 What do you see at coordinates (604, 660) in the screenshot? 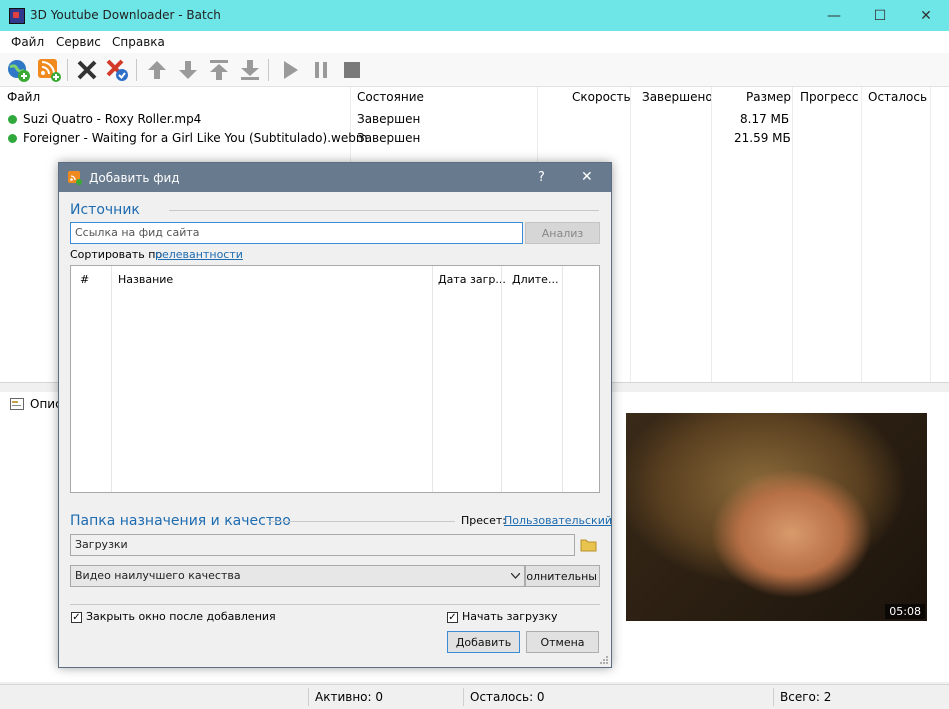
I see `resize-grip-icon` at bounding box center [604, 660].